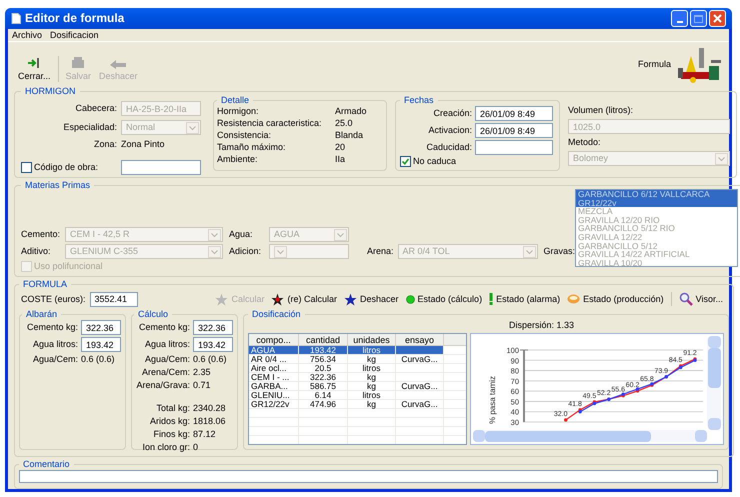 This screenshot has height=497, width=740. Describe the element at coordinates (196, 447) in the screenshot. I see `field-value: 0` at that location.